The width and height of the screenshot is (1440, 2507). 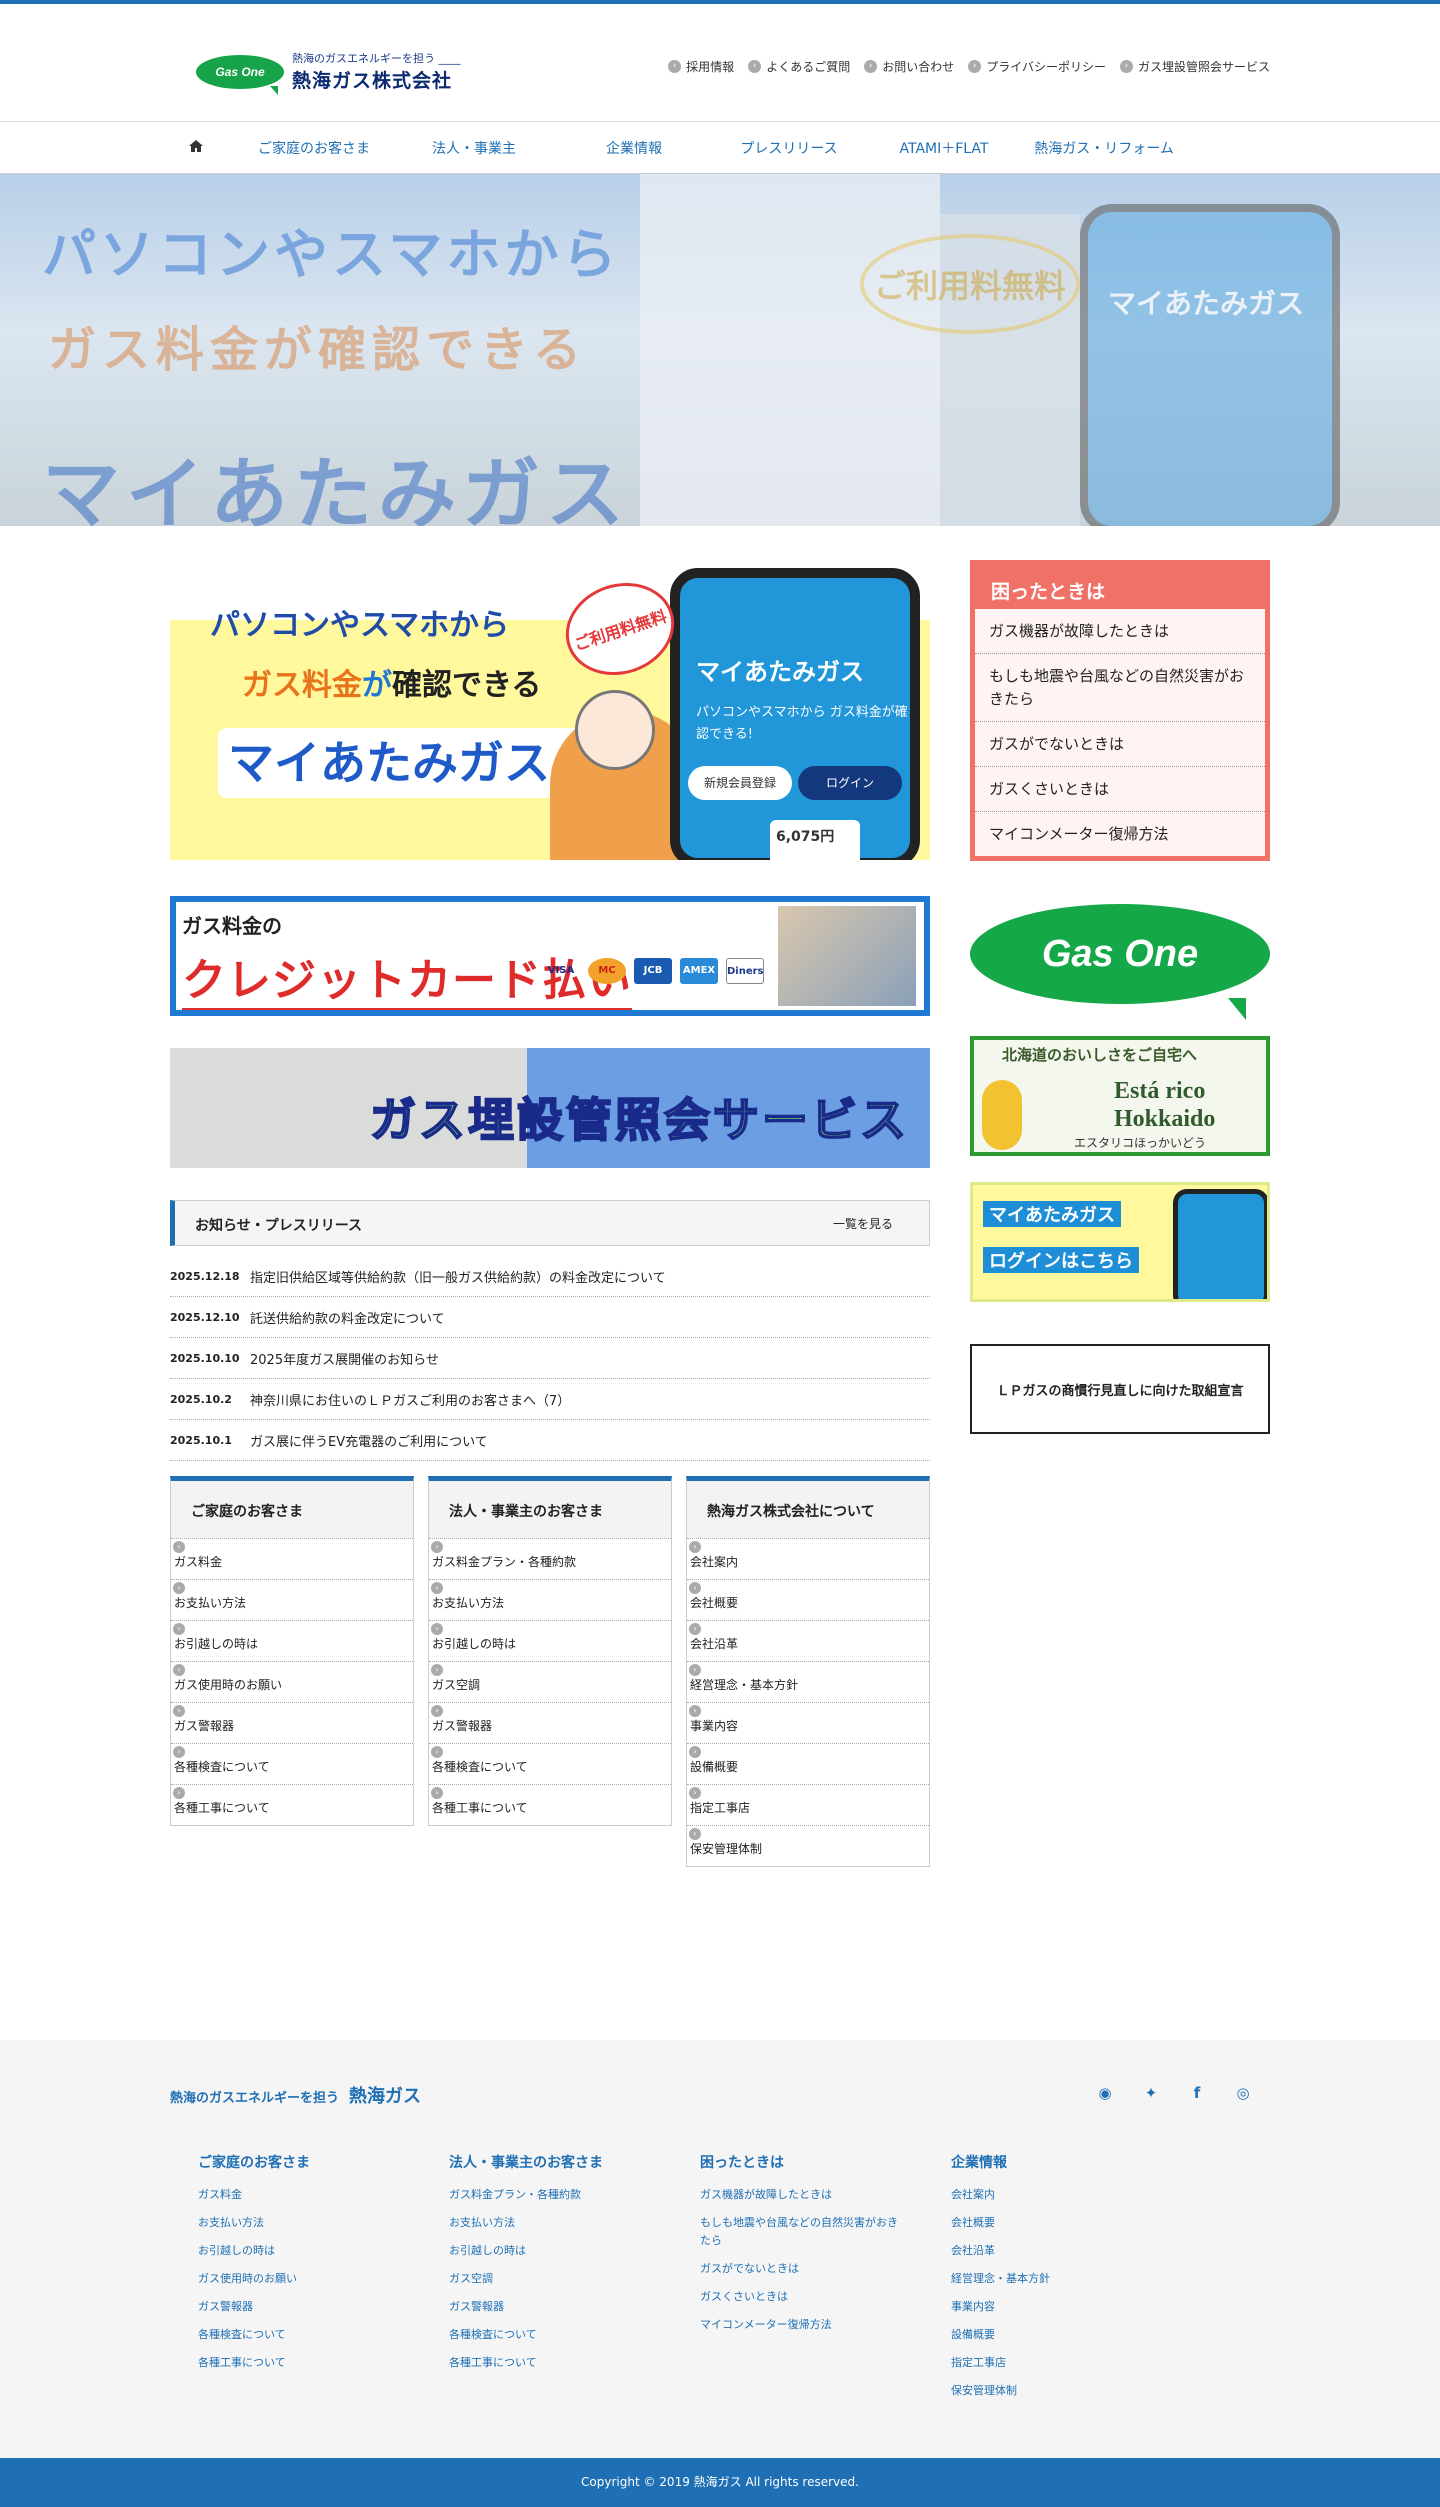 What do you see at coordinates (1120, 631) in the screenshot?
I see `trouble-link: ガス機器が故障したときは` at bounding box center [1120, 631].